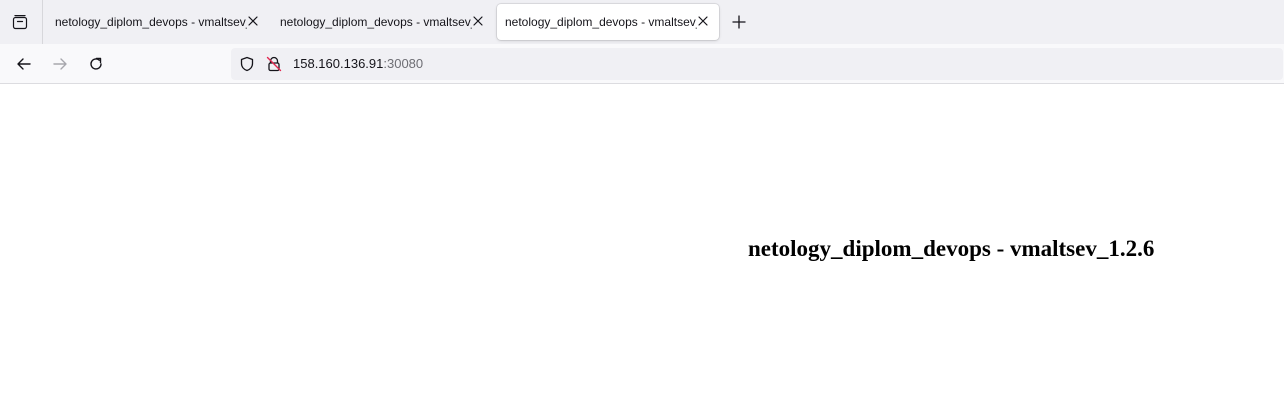  I want to click on tab-bar-separator, so click(42, 22).